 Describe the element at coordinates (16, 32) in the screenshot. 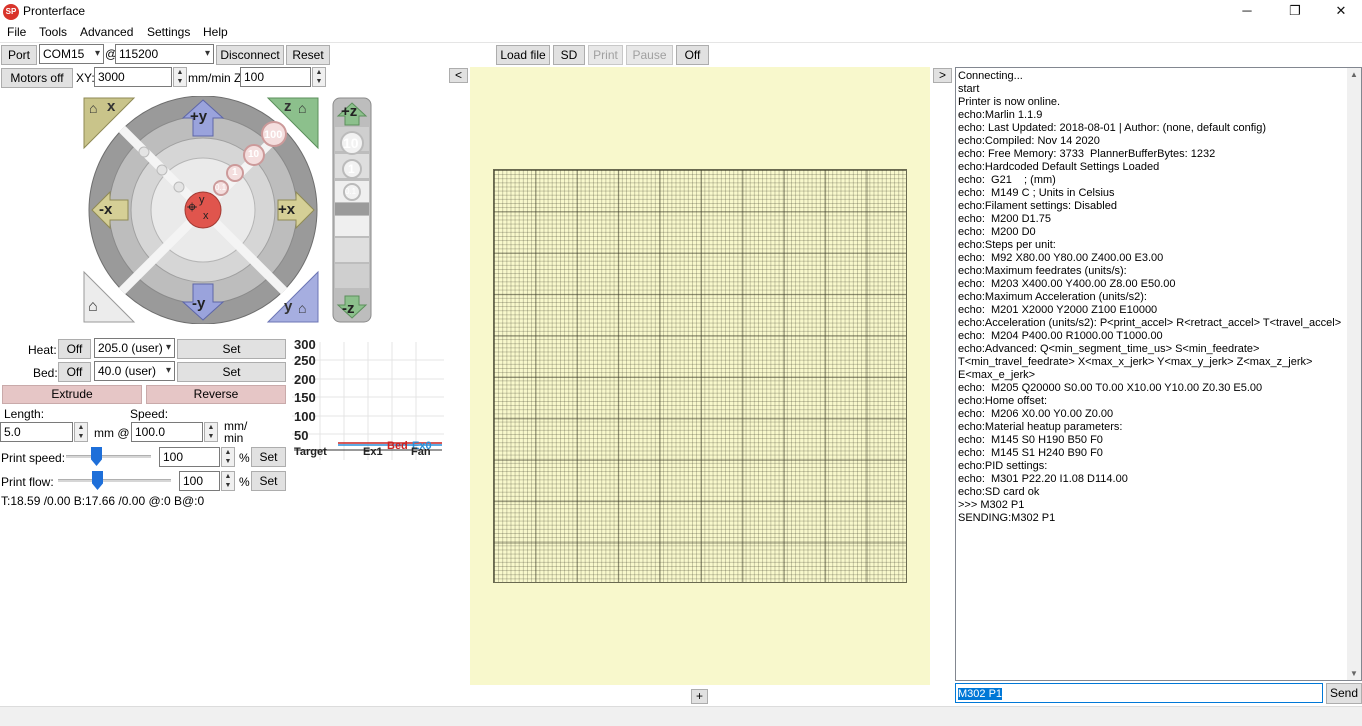

I see `menu-file: File` at that location.